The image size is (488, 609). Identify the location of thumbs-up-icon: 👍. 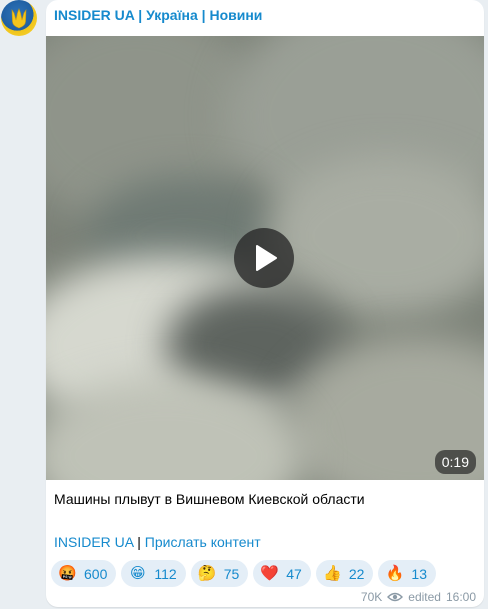
(332, 573).